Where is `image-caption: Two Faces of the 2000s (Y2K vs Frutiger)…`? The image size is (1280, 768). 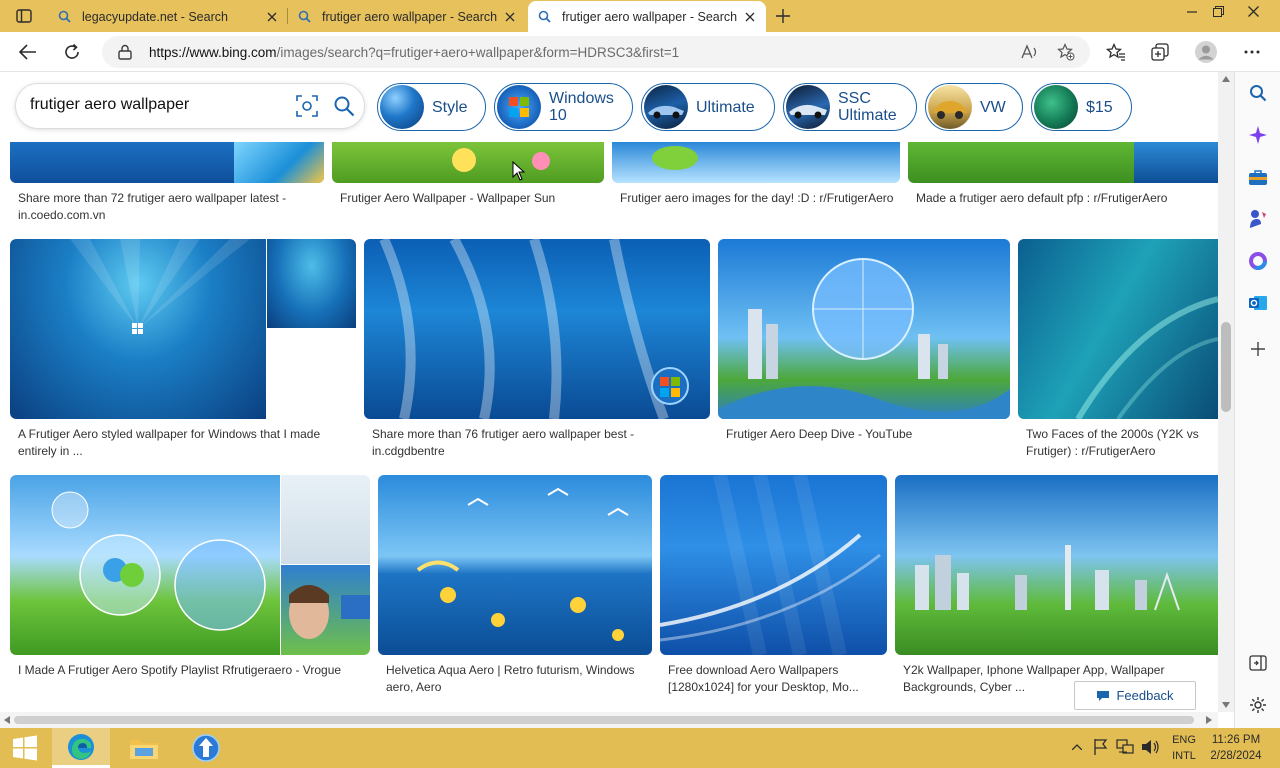
image-caption: Two Faces of the 2000s (Y2K vs Frutiger)… is located at coordinates (1121, 443).